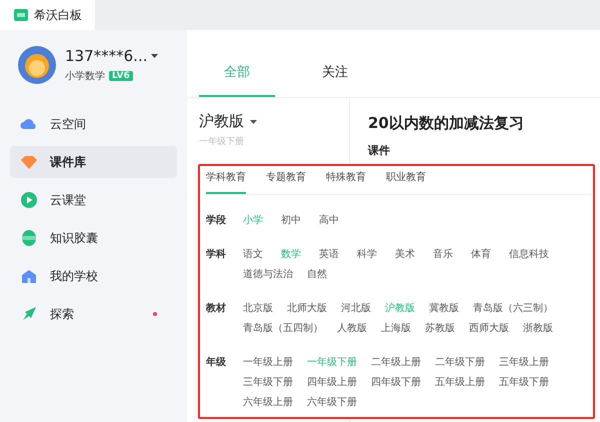 This screenshot has height=422, width=600. Describe the element at coordinates (29, 200) in the screenshot. I see `play-icon` at that location.